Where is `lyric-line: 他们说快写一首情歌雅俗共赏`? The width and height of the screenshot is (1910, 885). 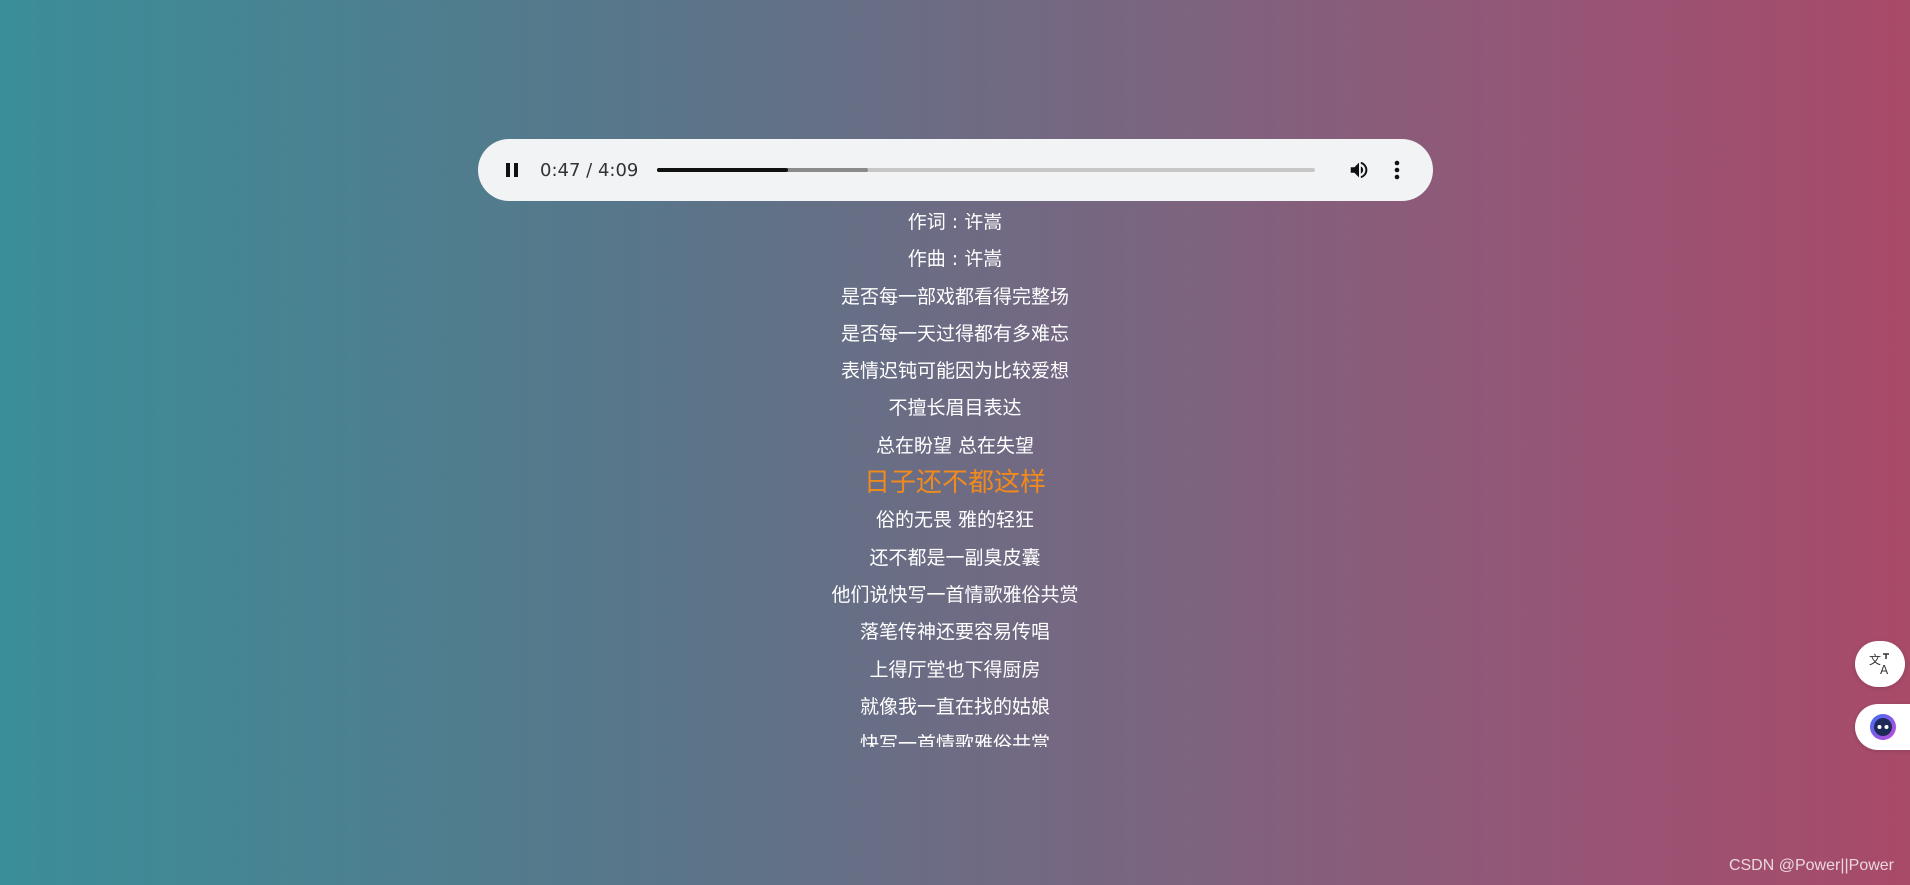
lyric-line: 他们说快写一首情歌雅俗共赏 is located at coordinates (955, 594).